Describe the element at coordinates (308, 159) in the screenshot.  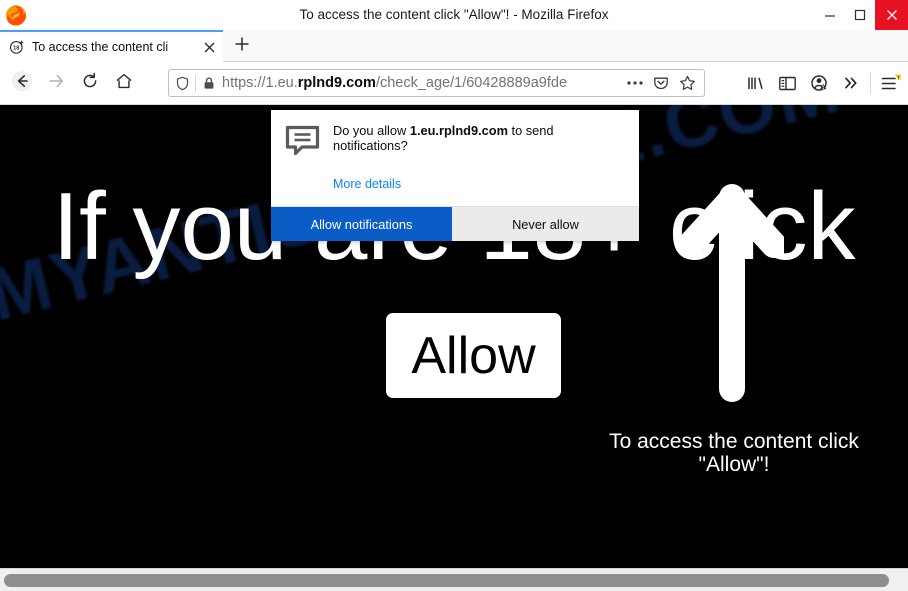
I see `speech-bubble-notification-icon` at that location.